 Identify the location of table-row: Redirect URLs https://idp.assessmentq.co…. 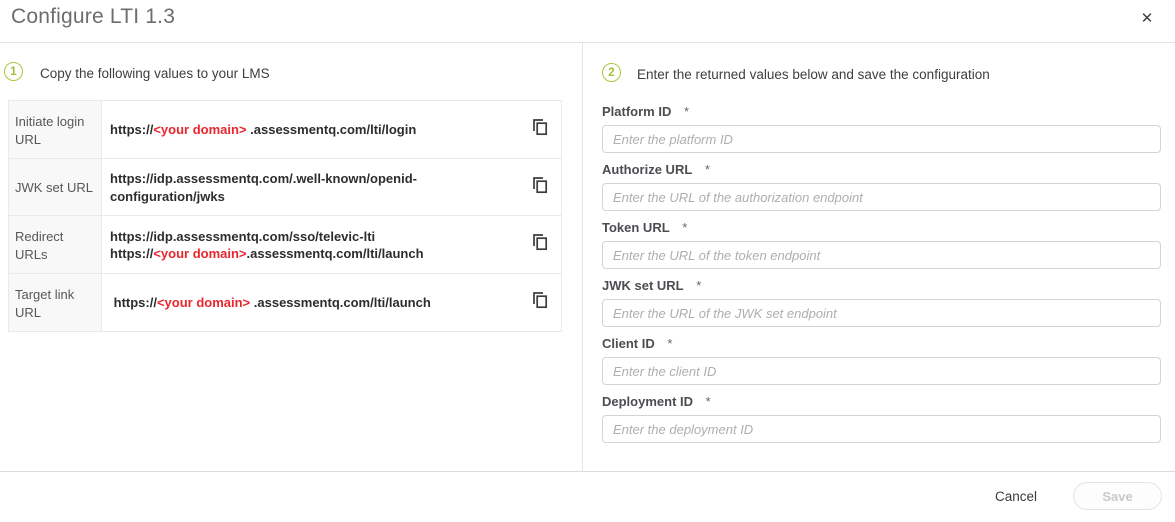
(285, 245).